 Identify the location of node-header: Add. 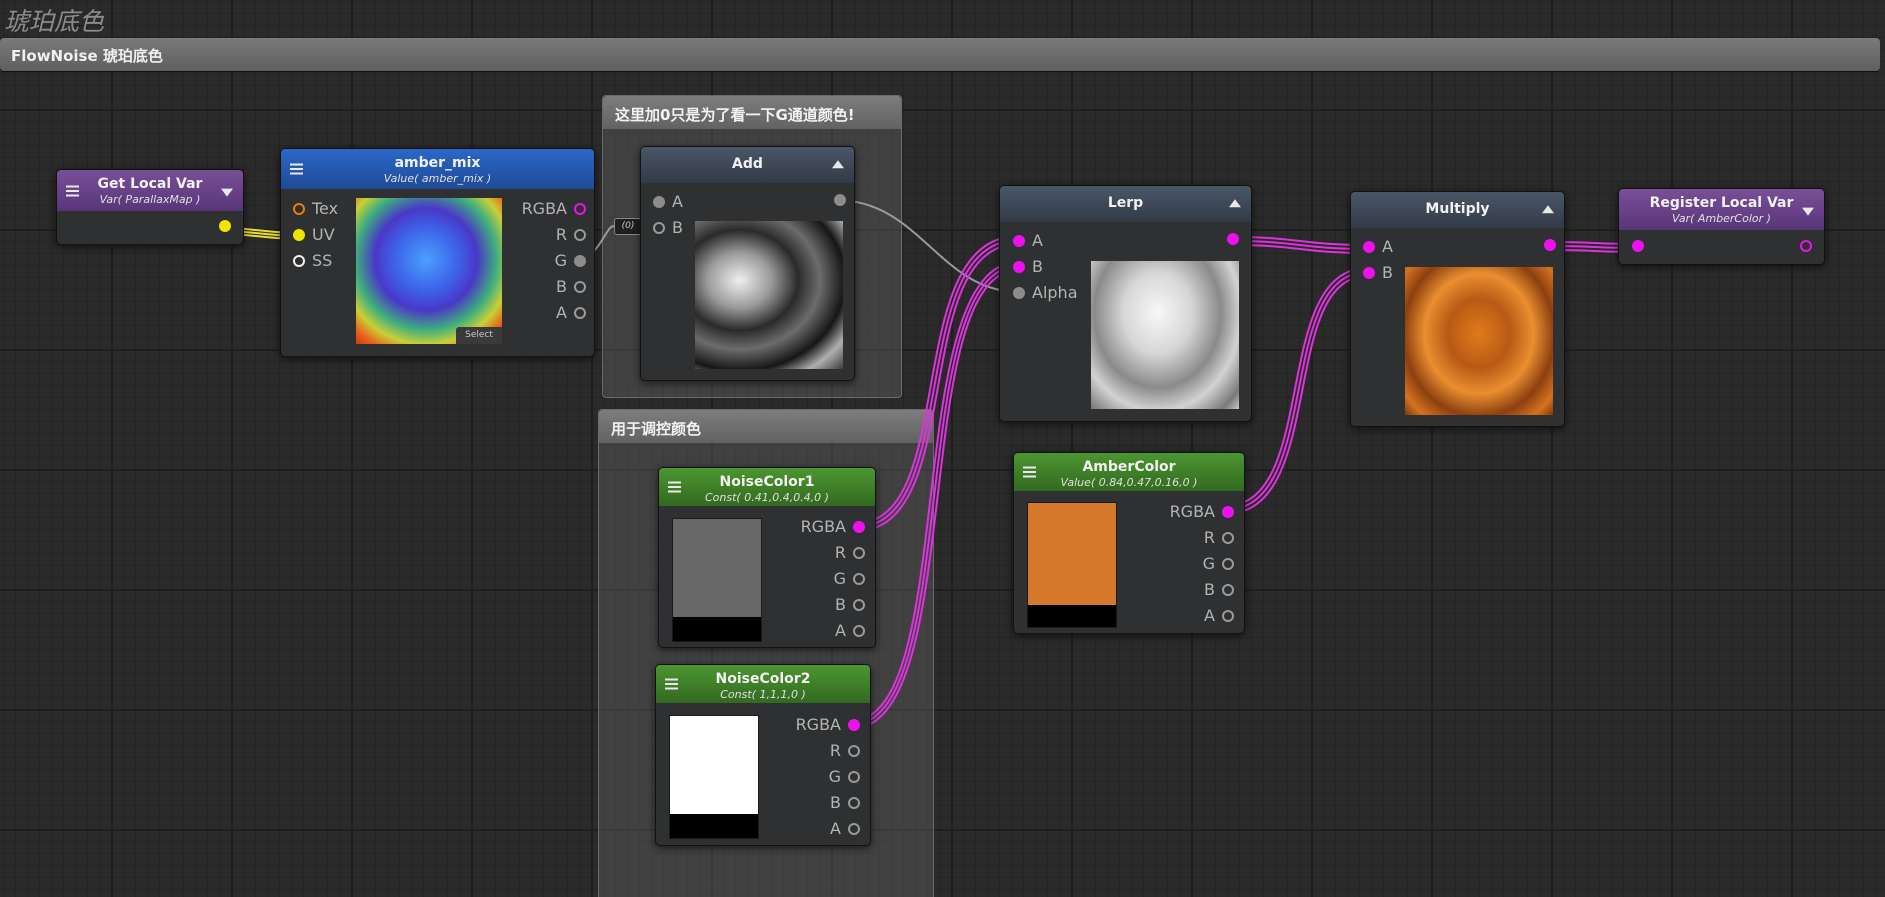
(747, 165).